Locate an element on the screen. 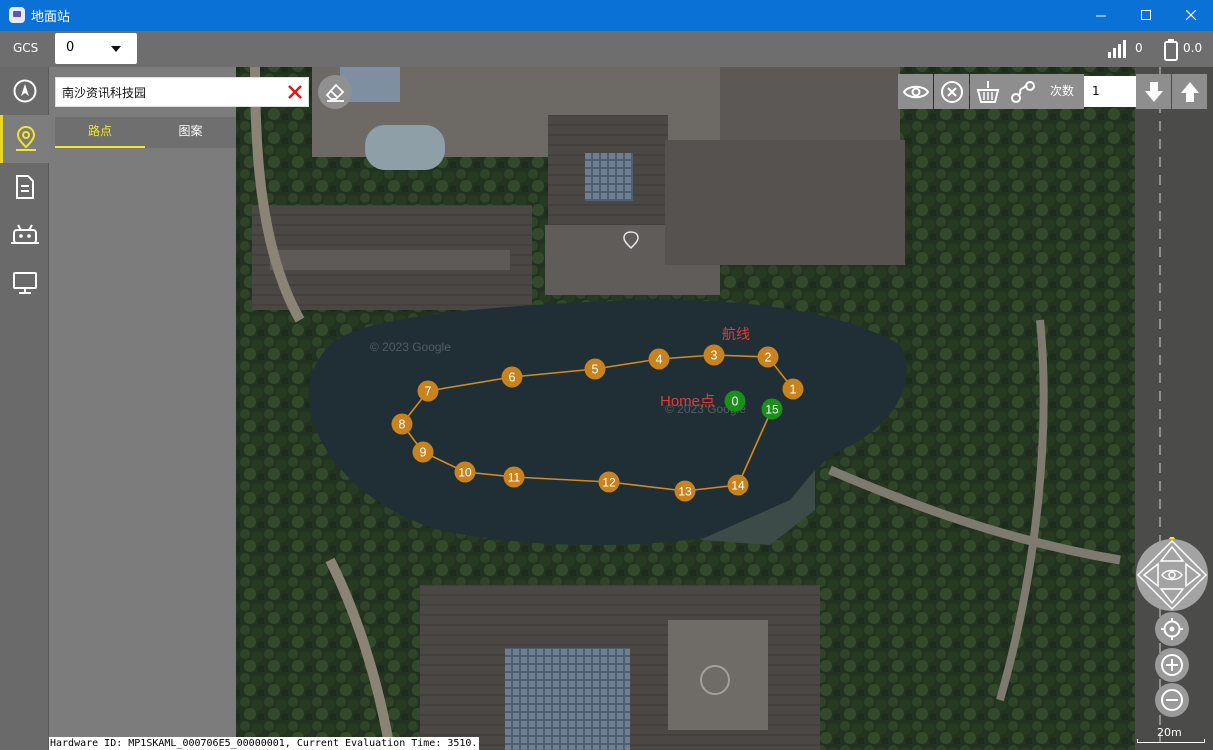  nav-item-flight is located at coordinates (24, 91).